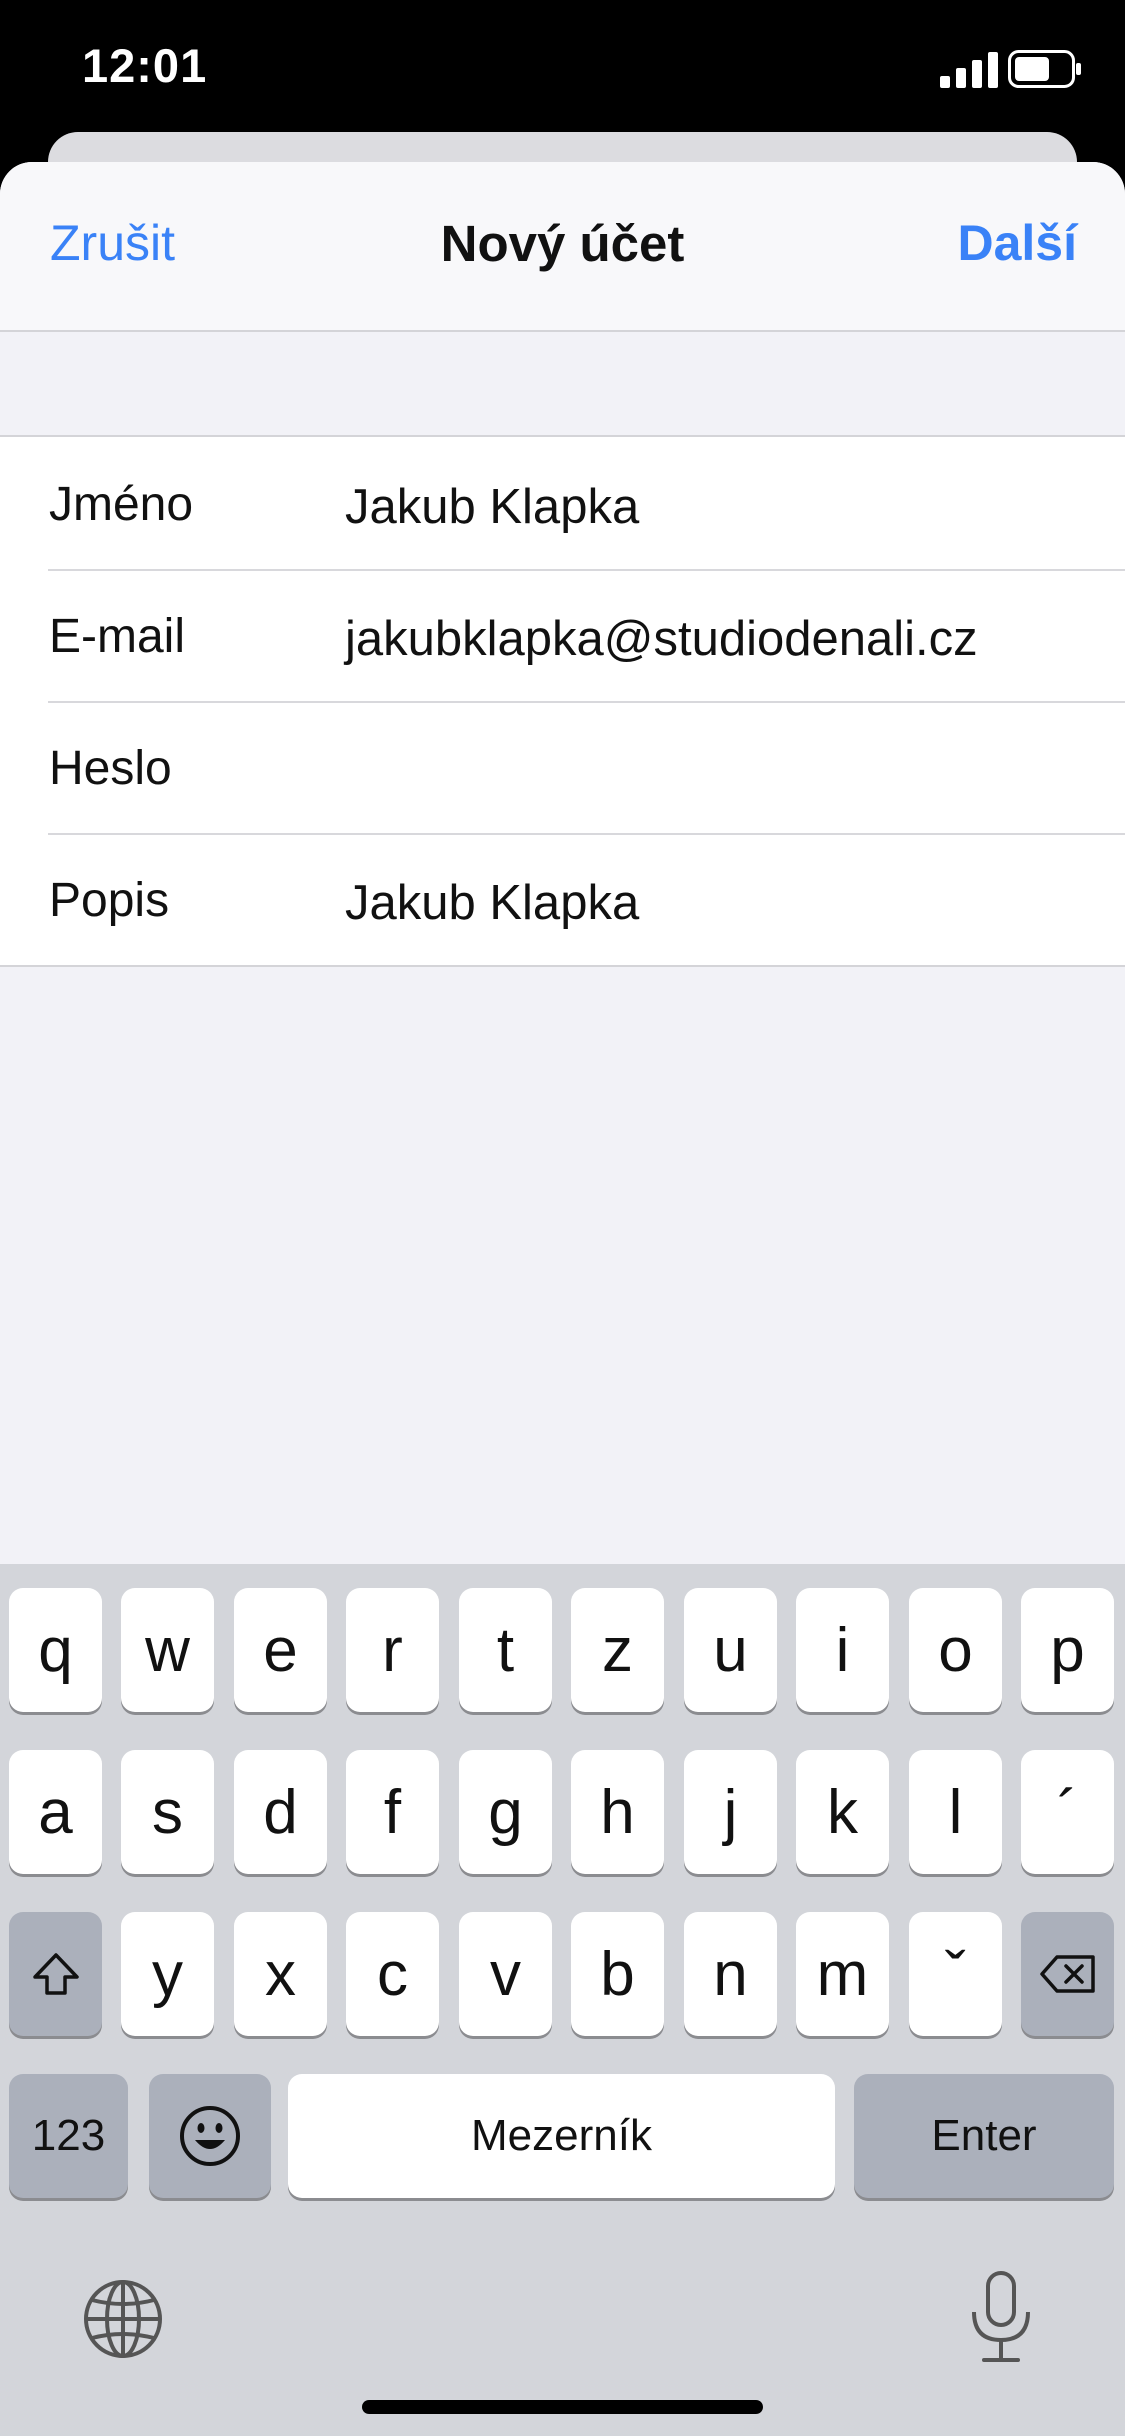 This screenshot has height=2436, width=1125. Describe the element at coordinates (117, 636) in the screenshot. I see `email-label: E-mail` at that location.